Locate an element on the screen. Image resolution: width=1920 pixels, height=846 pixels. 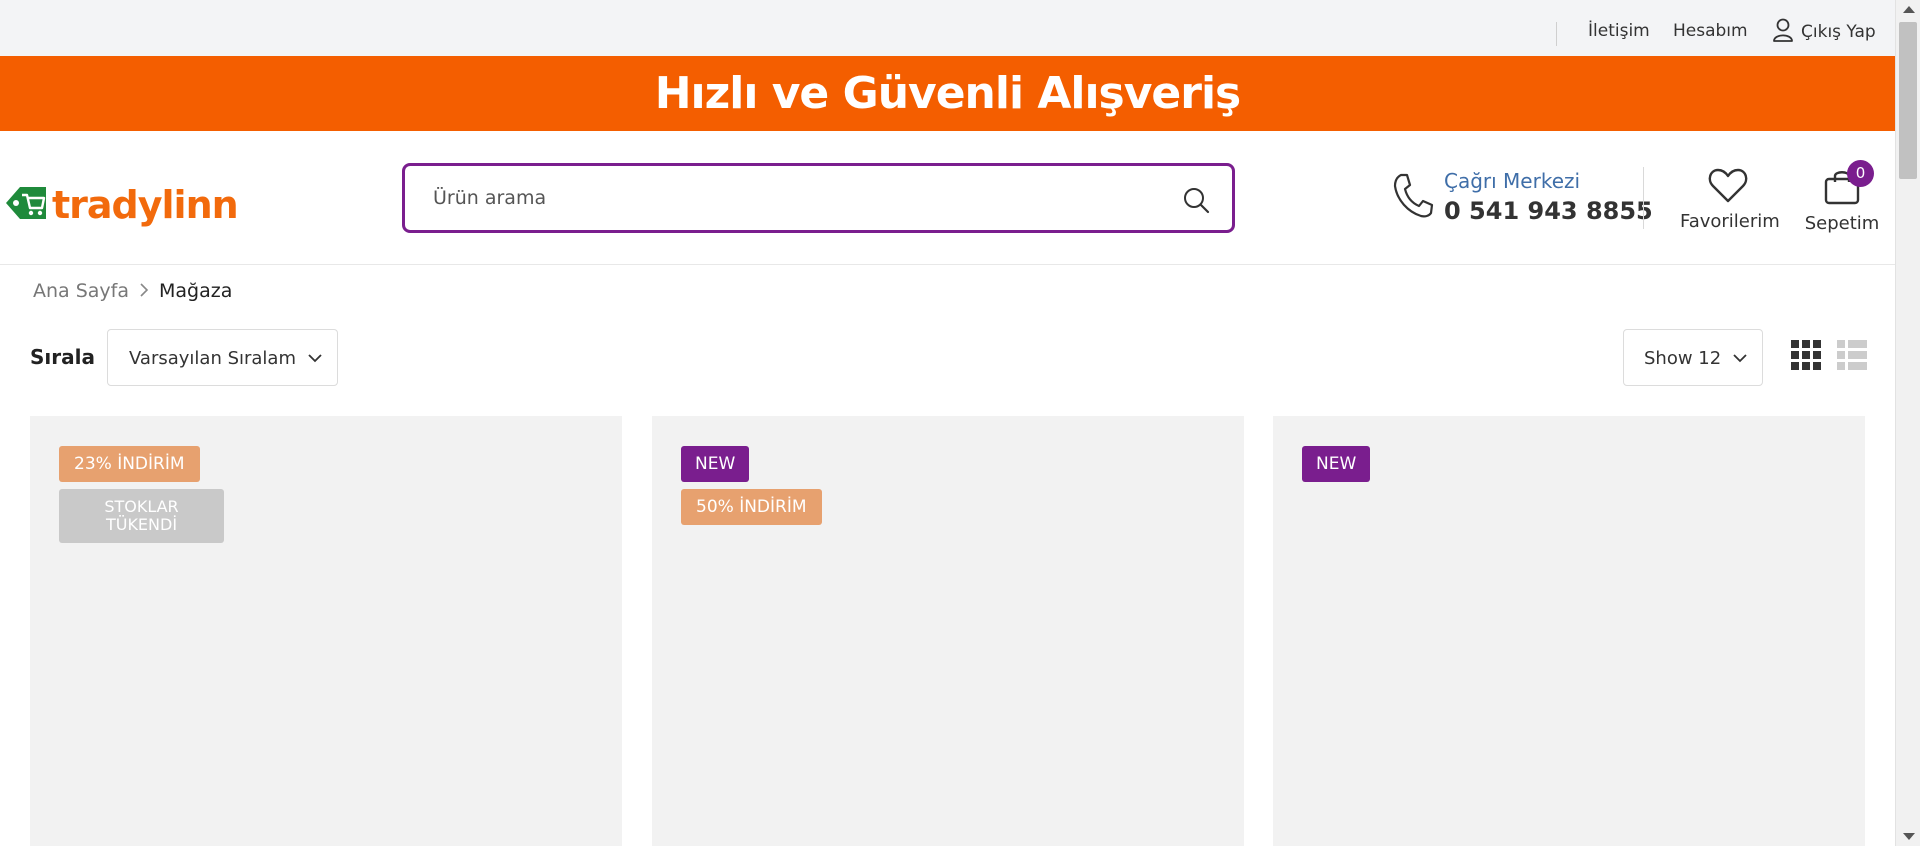
top-utility-bar: İletişim Hesabım Çıkış Yap is located at coordinates (947, 28).